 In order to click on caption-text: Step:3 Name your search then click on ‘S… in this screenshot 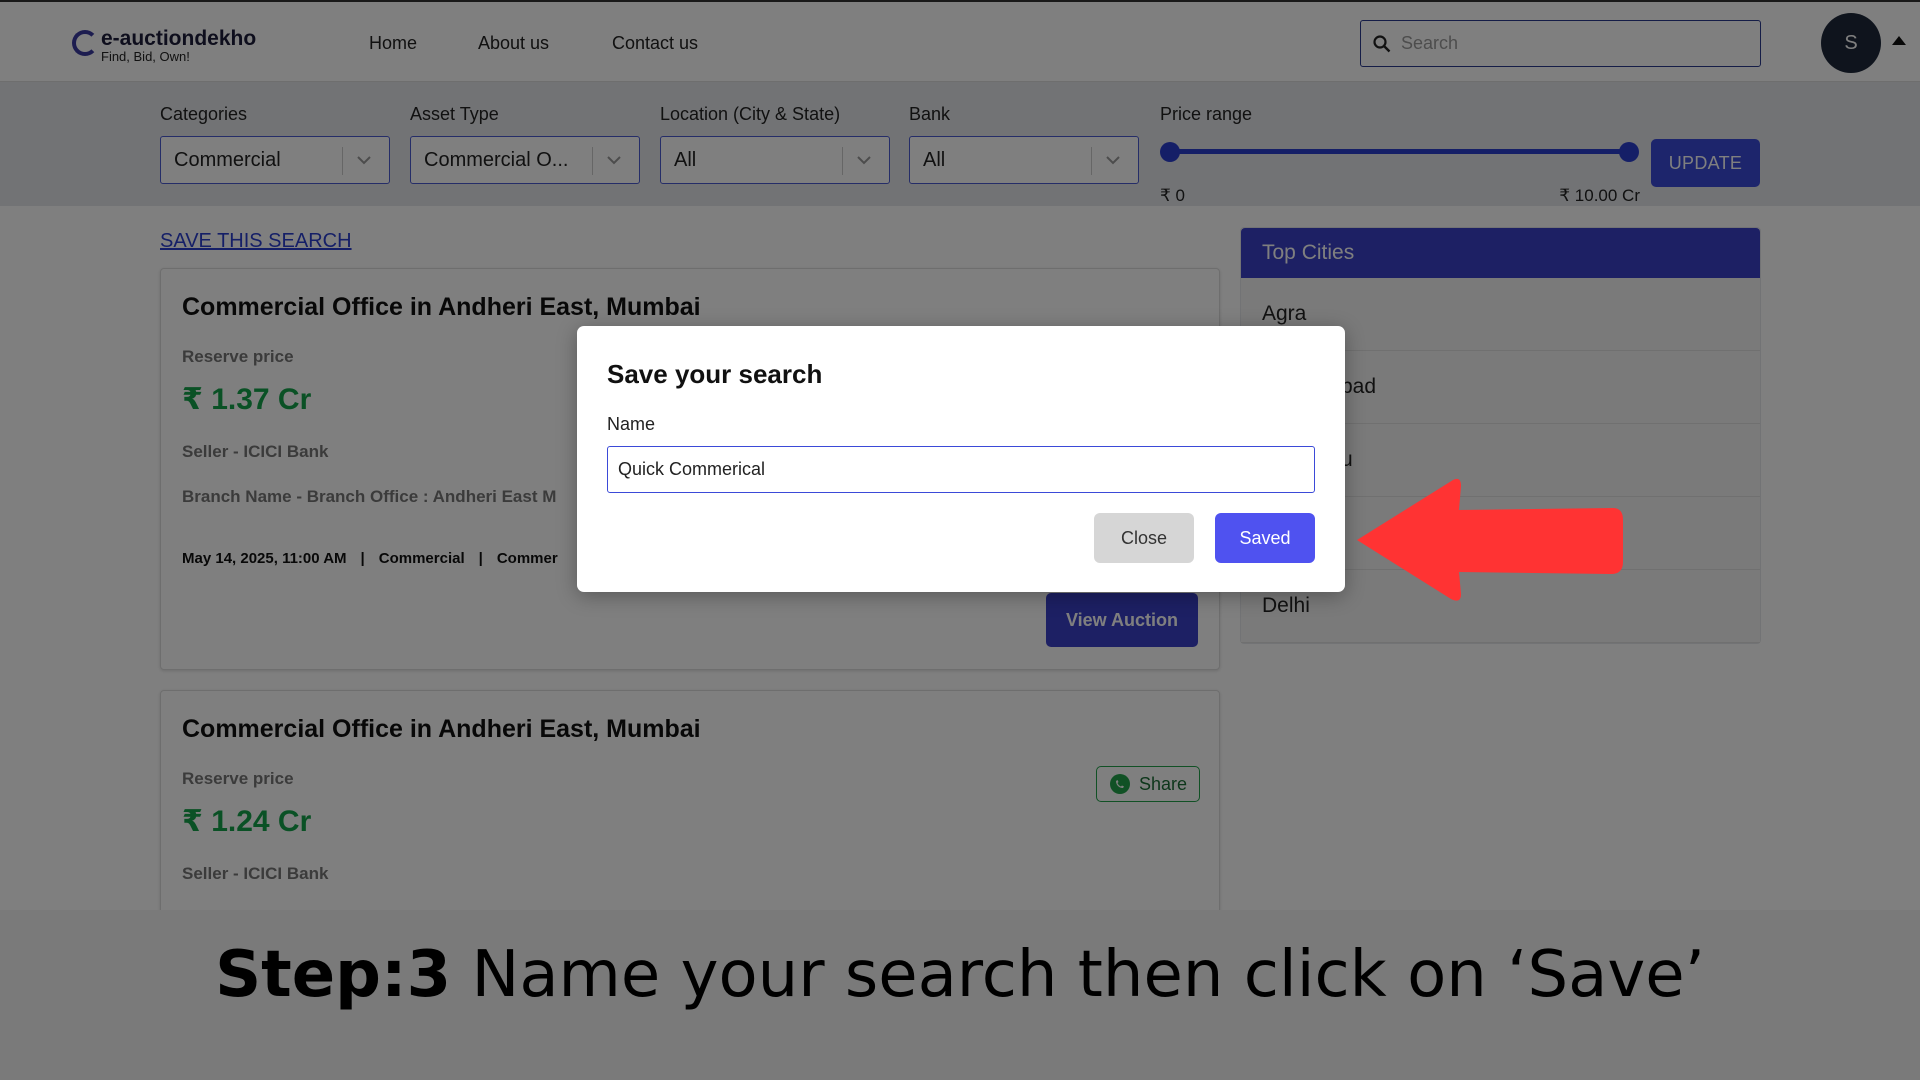, I will do `click(960, 975)`.